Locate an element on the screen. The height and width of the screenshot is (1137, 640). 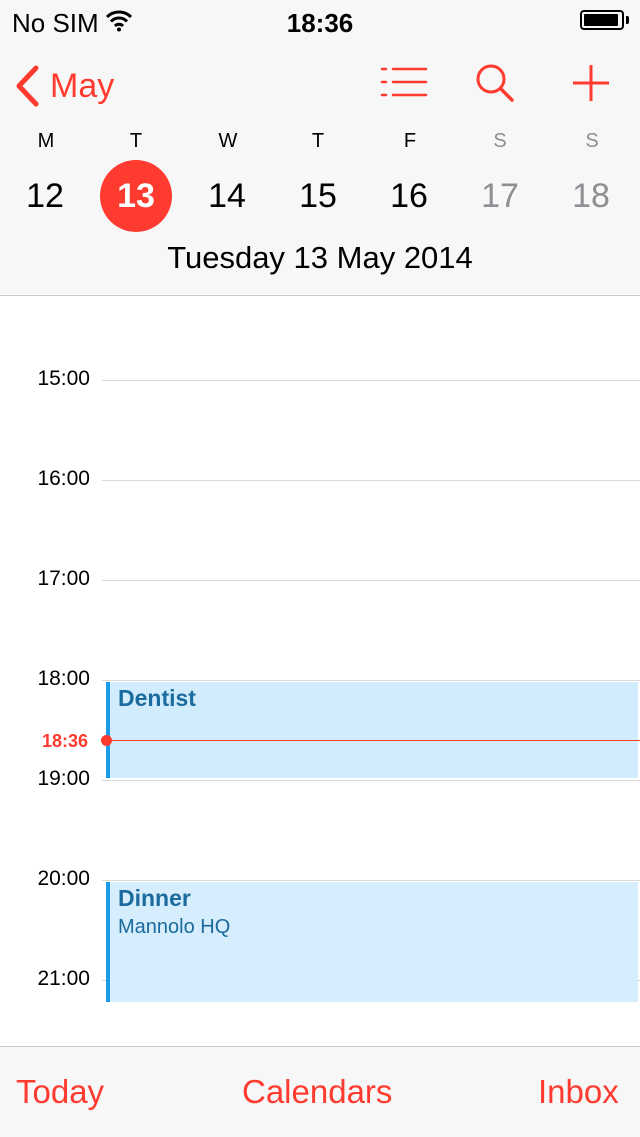
hour-label: 18:00 is located at coordinates (63, 678).